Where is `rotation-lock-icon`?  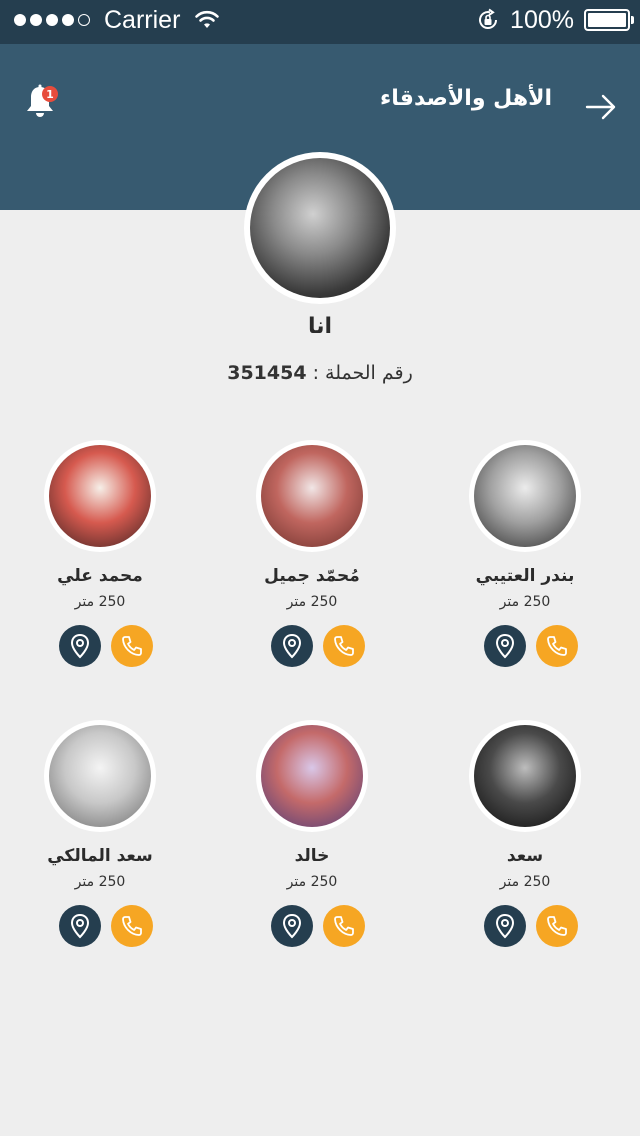
rotation-lock-icon is located at coordinates (488, 18).